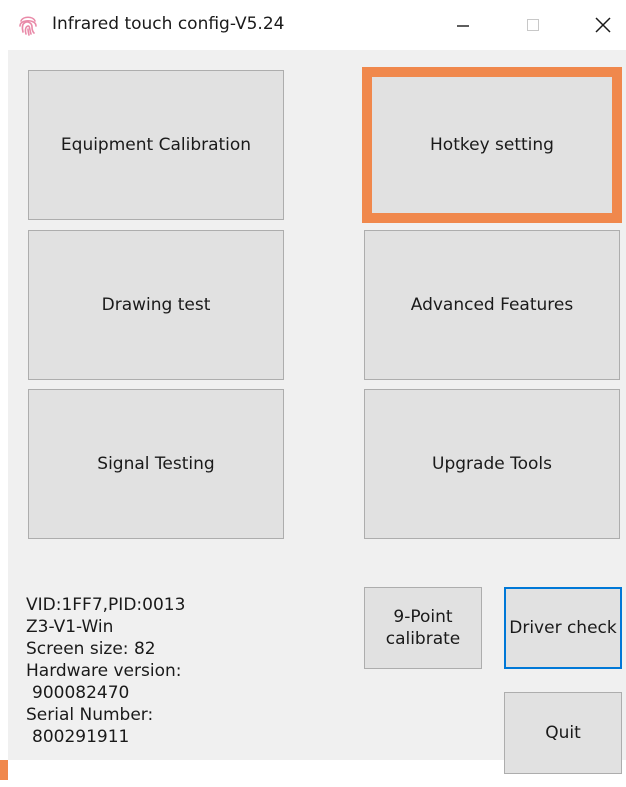  Describe the element at coordinates (423, 628) in the screenshot. I see `nine-point-calibrate-button: 9-Point calibrate` at that location.